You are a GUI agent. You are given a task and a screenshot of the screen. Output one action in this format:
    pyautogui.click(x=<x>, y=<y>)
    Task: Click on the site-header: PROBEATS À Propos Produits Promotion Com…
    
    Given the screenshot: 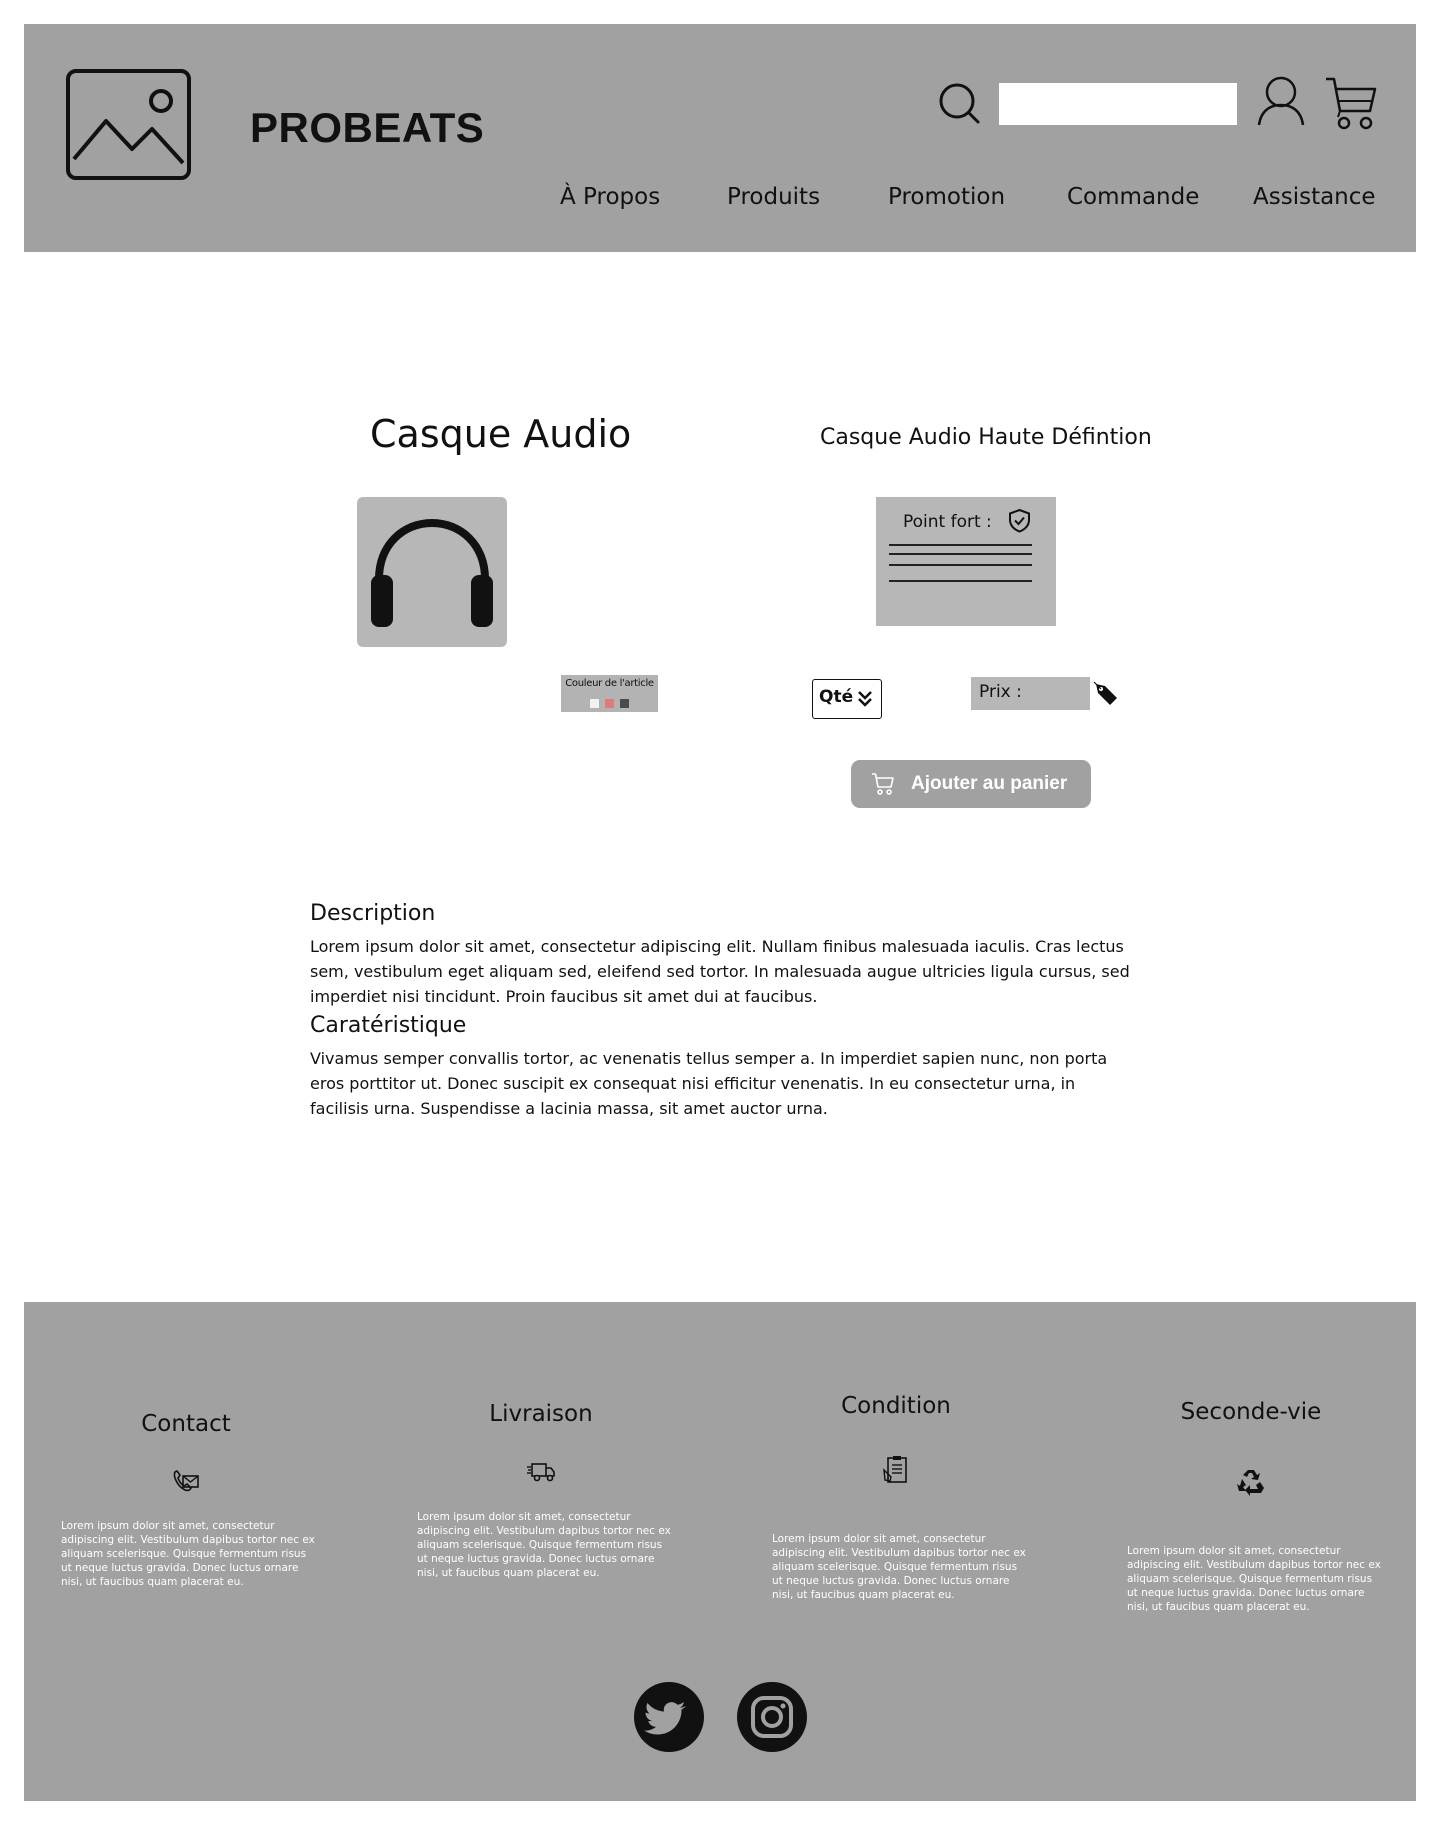 What is the action you would take?
    pyautogui.click(x=720, y=138)
    